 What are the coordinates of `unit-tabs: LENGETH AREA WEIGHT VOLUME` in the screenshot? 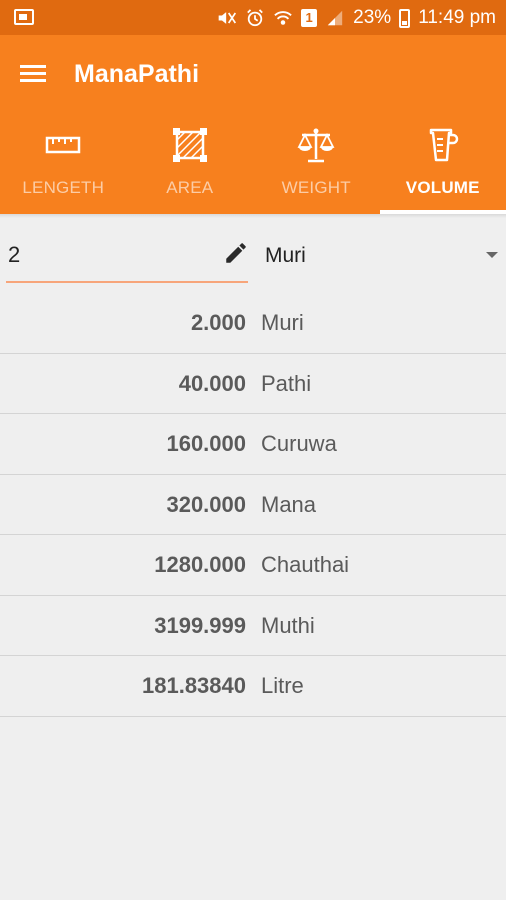 It's located at (253, 164).